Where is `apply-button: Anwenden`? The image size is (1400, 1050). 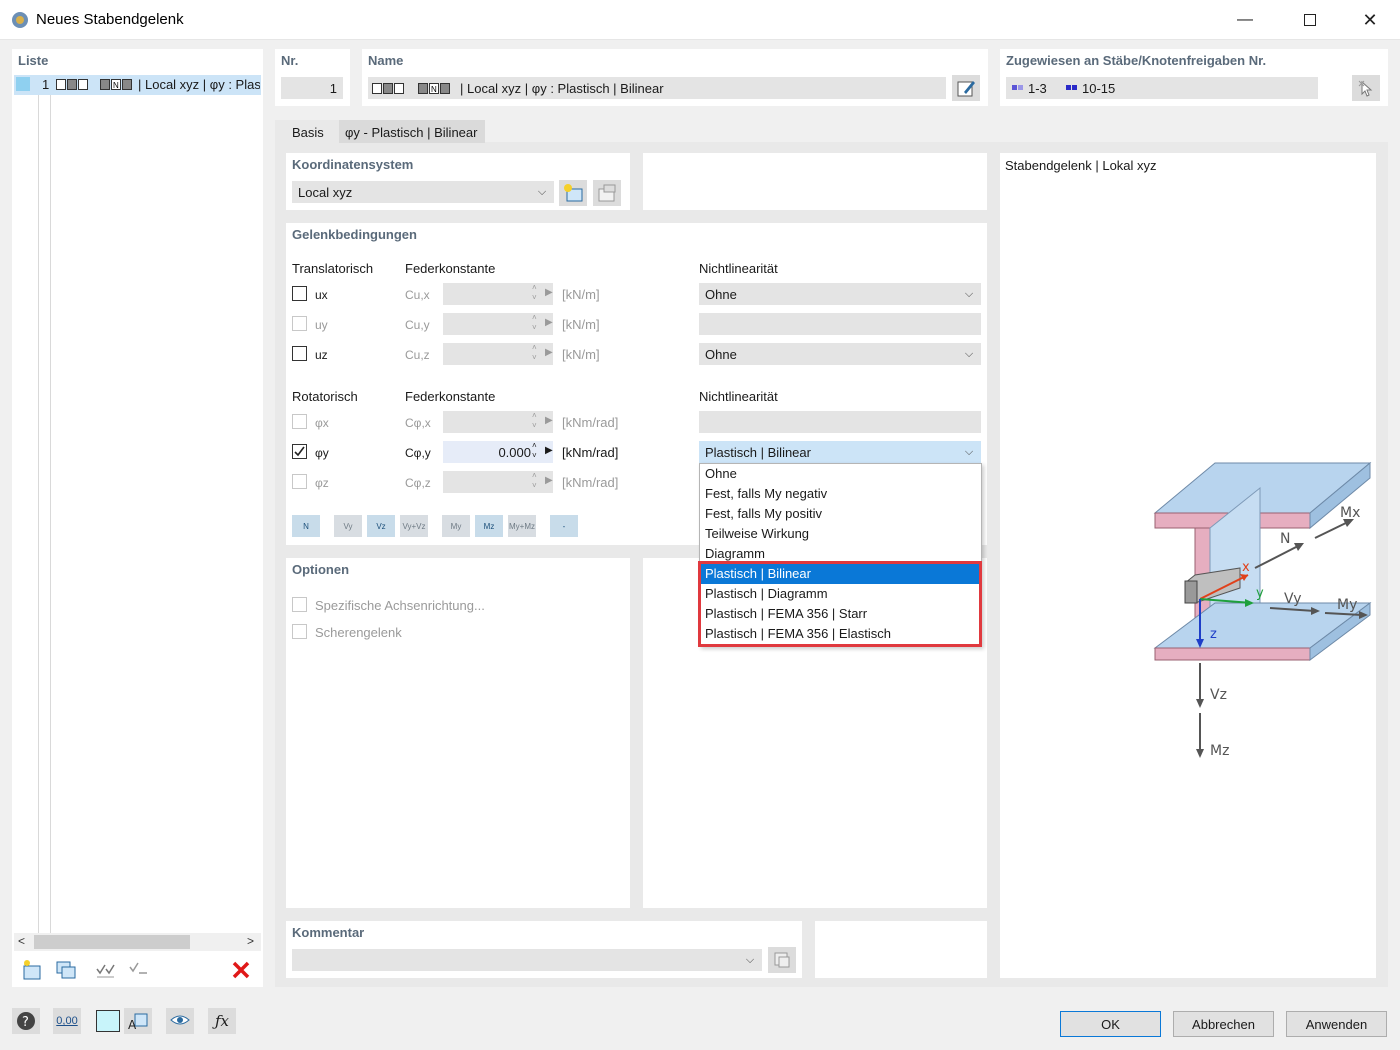
apply-button: Anwenden is located at coordinates (1336, 1024).